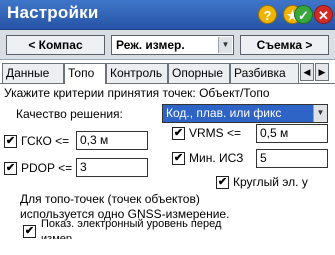  What do you see at coordinates (33, 73) in the screenshot?
I see `tab-data: Данные` at bounding box center [33, 73].